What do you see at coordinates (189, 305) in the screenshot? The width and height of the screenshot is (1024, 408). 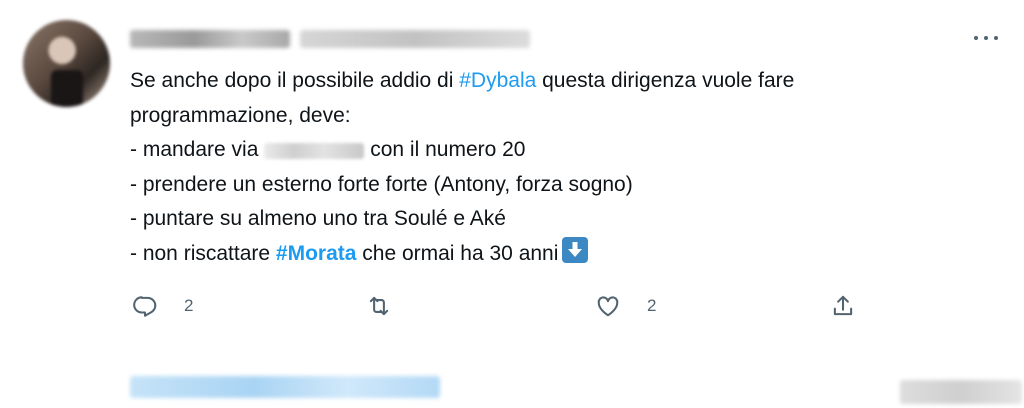 I see `reply-count: 2` at bounding box center [189, 305].